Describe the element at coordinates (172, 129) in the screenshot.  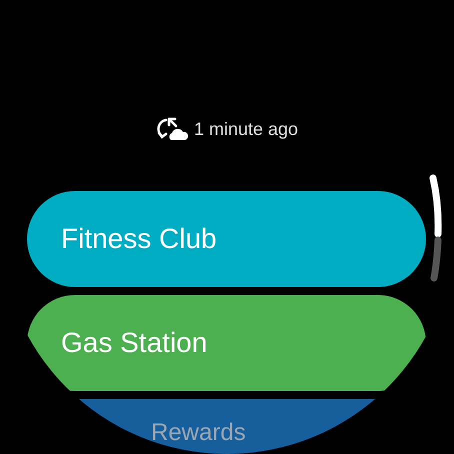
I see `sync-cloud-icon` at that location.